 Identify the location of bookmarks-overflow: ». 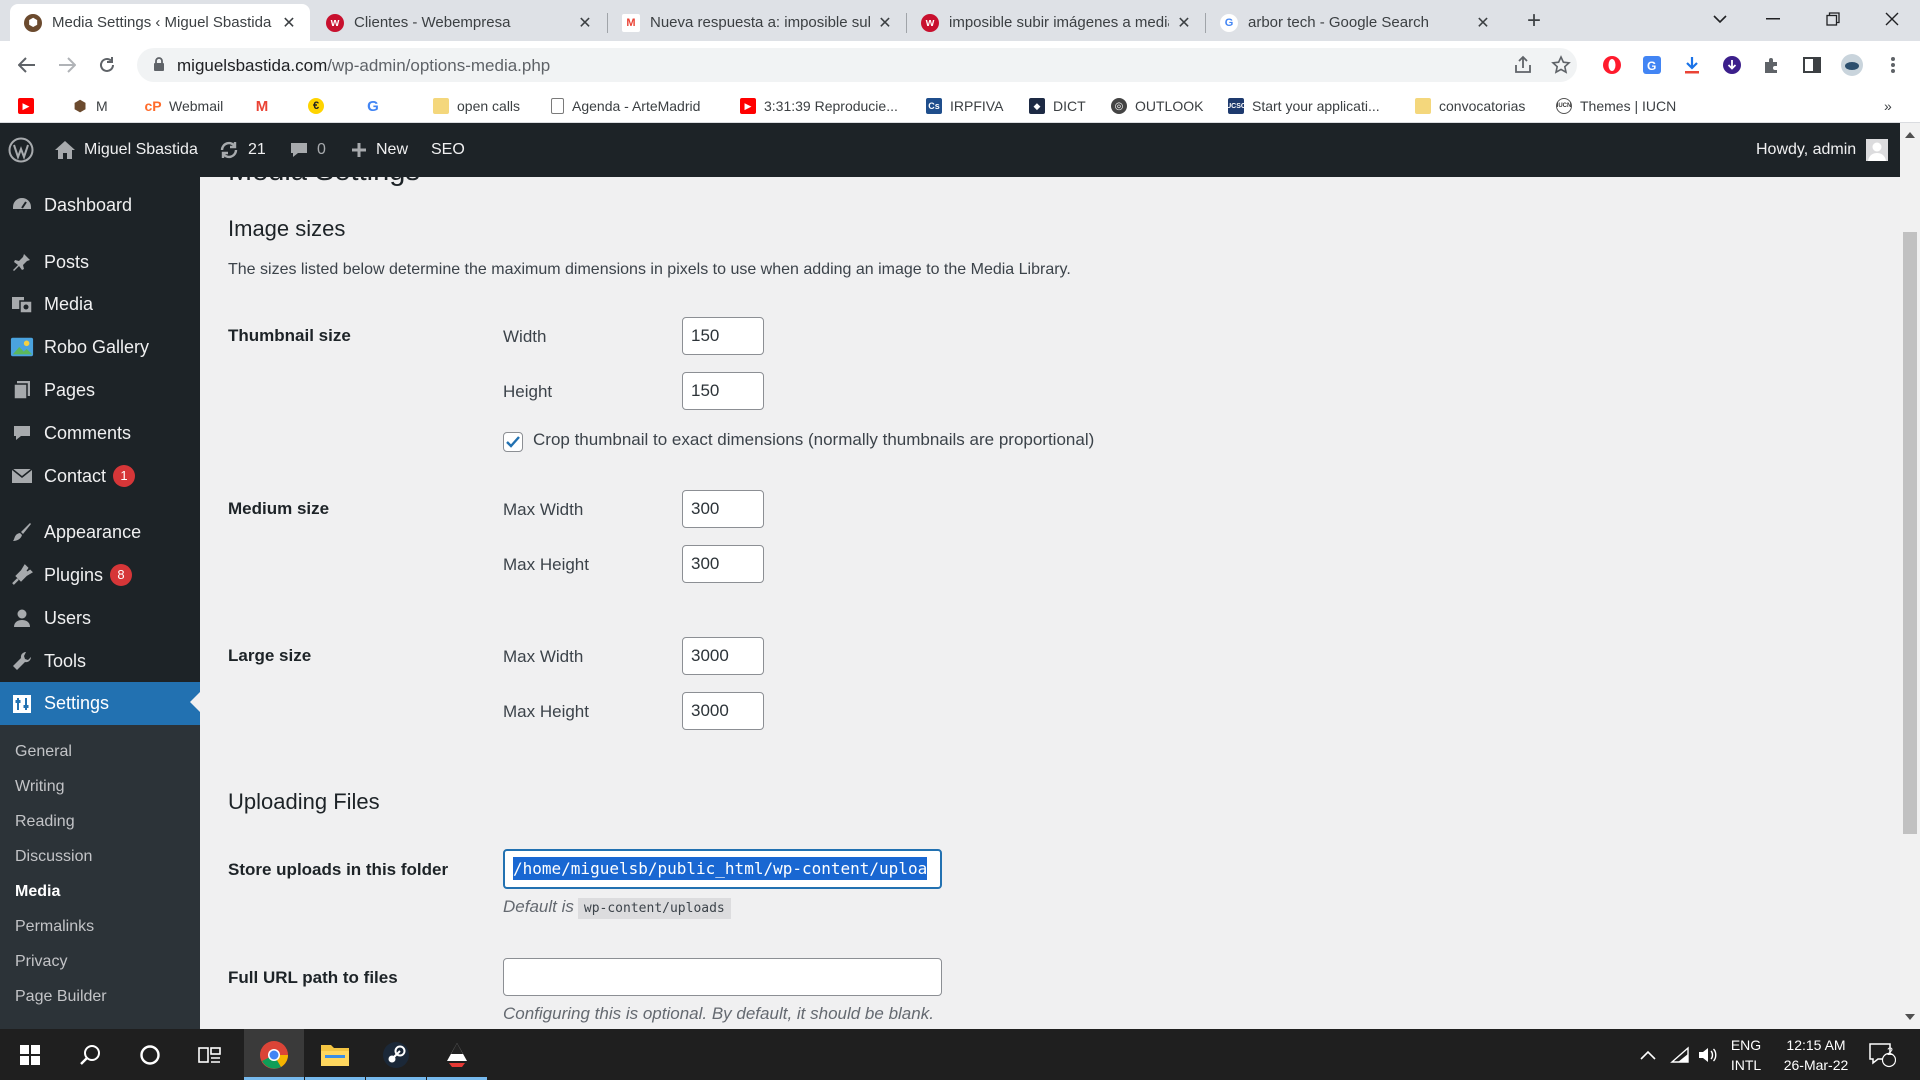
(1888, 106).